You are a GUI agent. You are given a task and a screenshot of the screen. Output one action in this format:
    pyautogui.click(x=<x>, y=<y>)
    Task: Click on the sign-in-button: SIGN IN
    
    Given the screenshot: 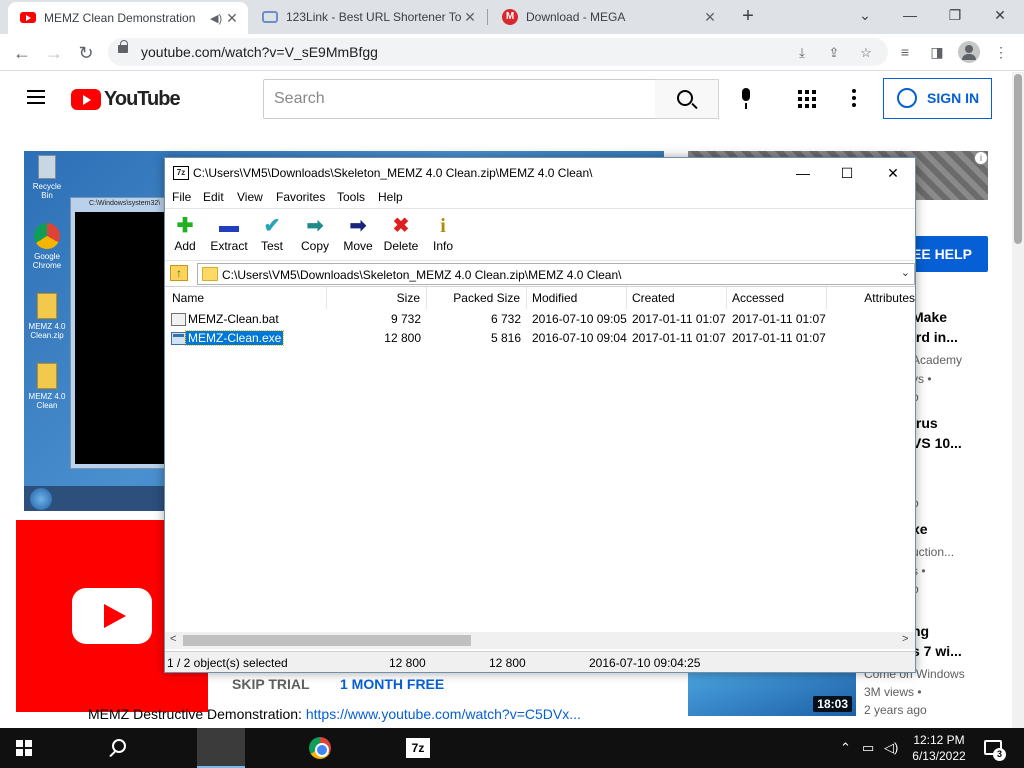 What is the action you would take?
    pyautogui.click(x=937, y=98)
    